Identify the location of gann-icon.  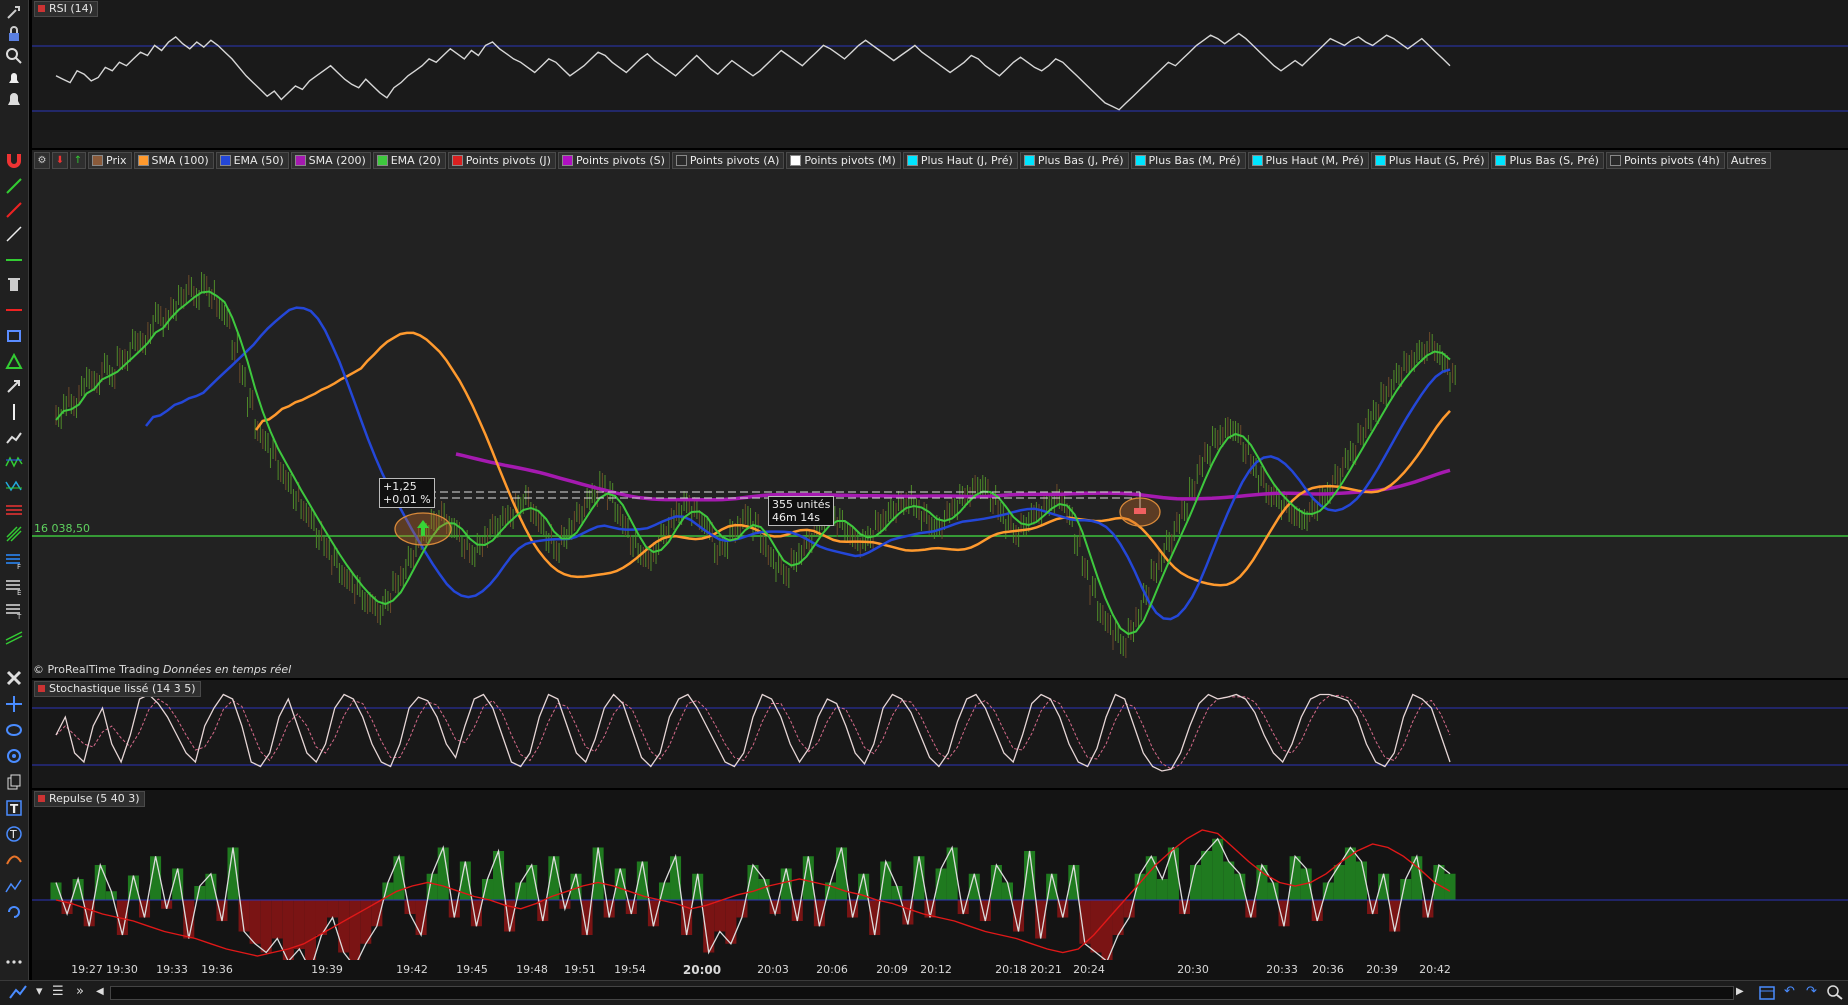
(14, 756).